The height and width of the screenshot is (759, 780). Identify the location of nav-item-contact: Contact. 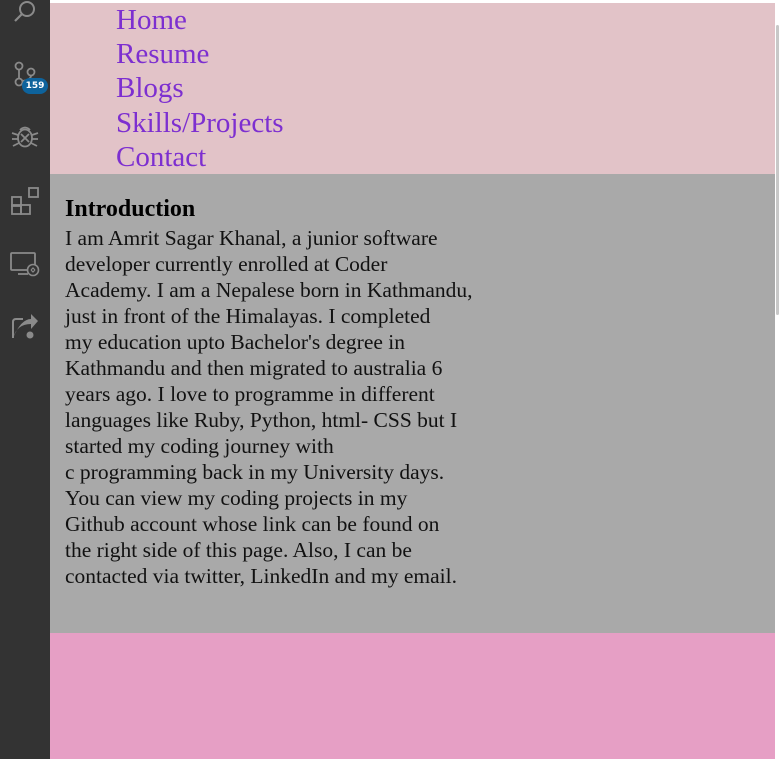
(200, 158).